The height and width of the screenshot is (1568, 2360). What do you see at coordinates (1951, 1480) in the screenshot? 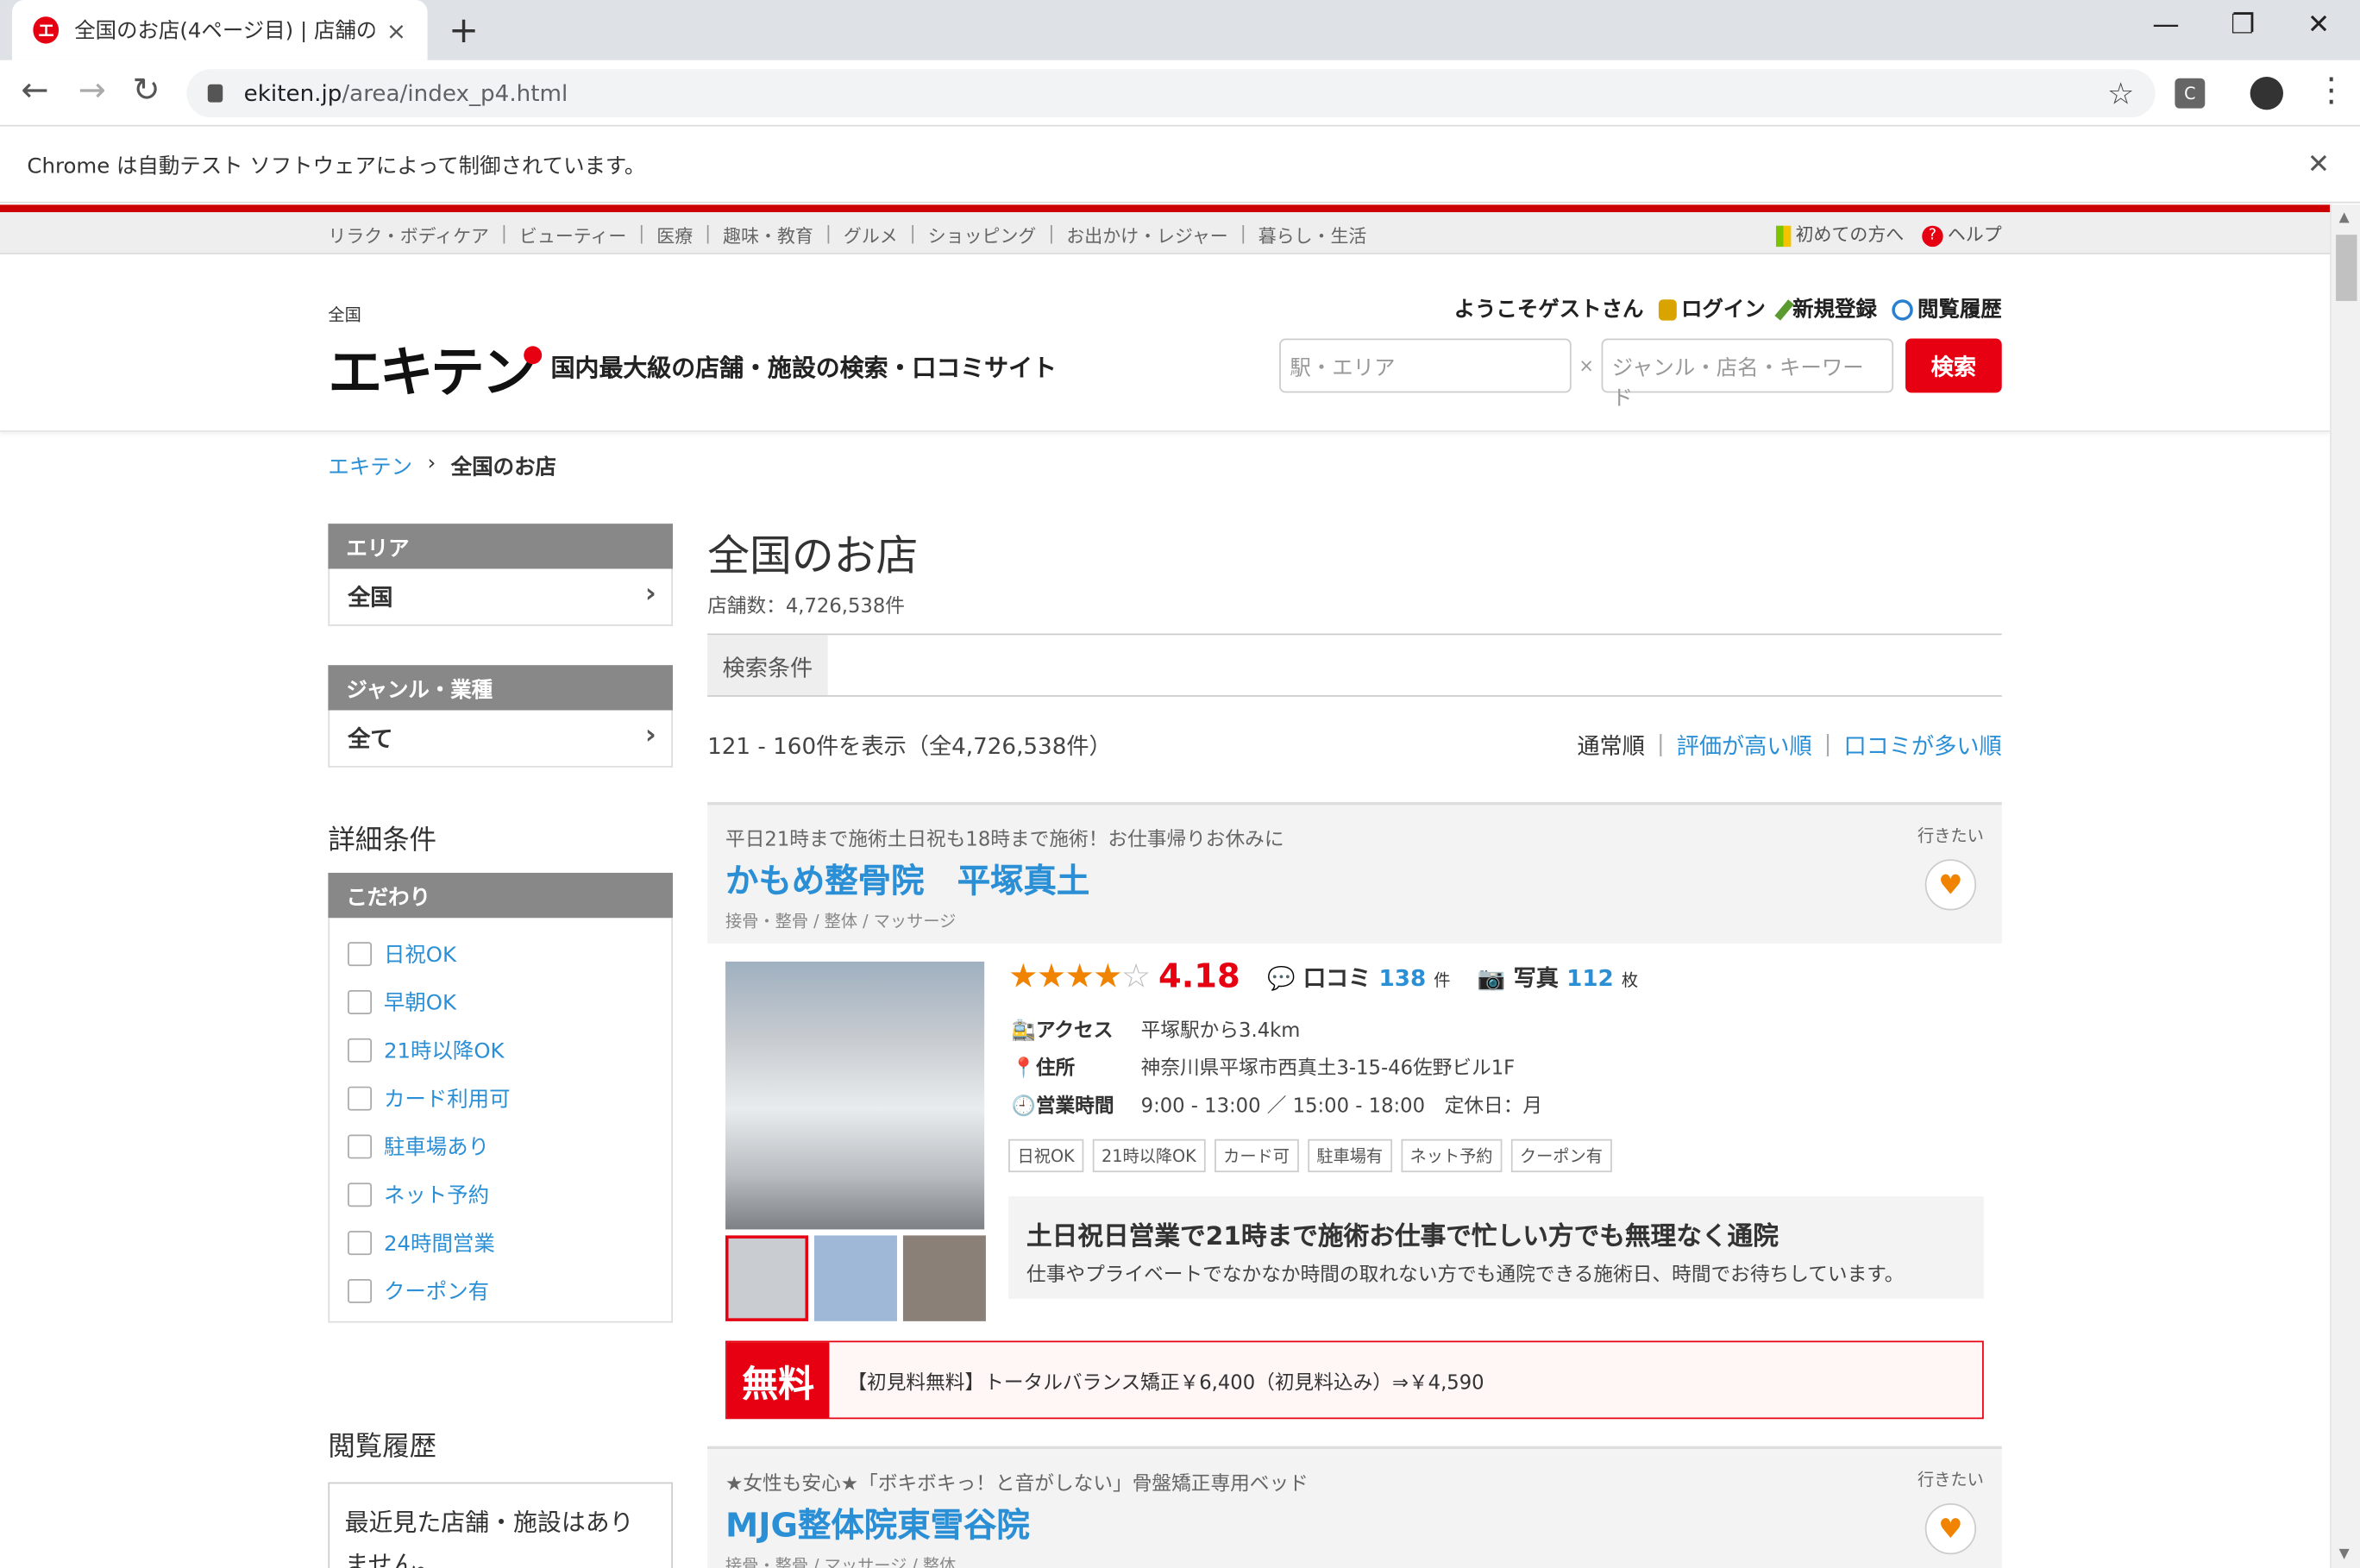
I see `want-label: 行きたい` at bounding box center [1951, 1480].